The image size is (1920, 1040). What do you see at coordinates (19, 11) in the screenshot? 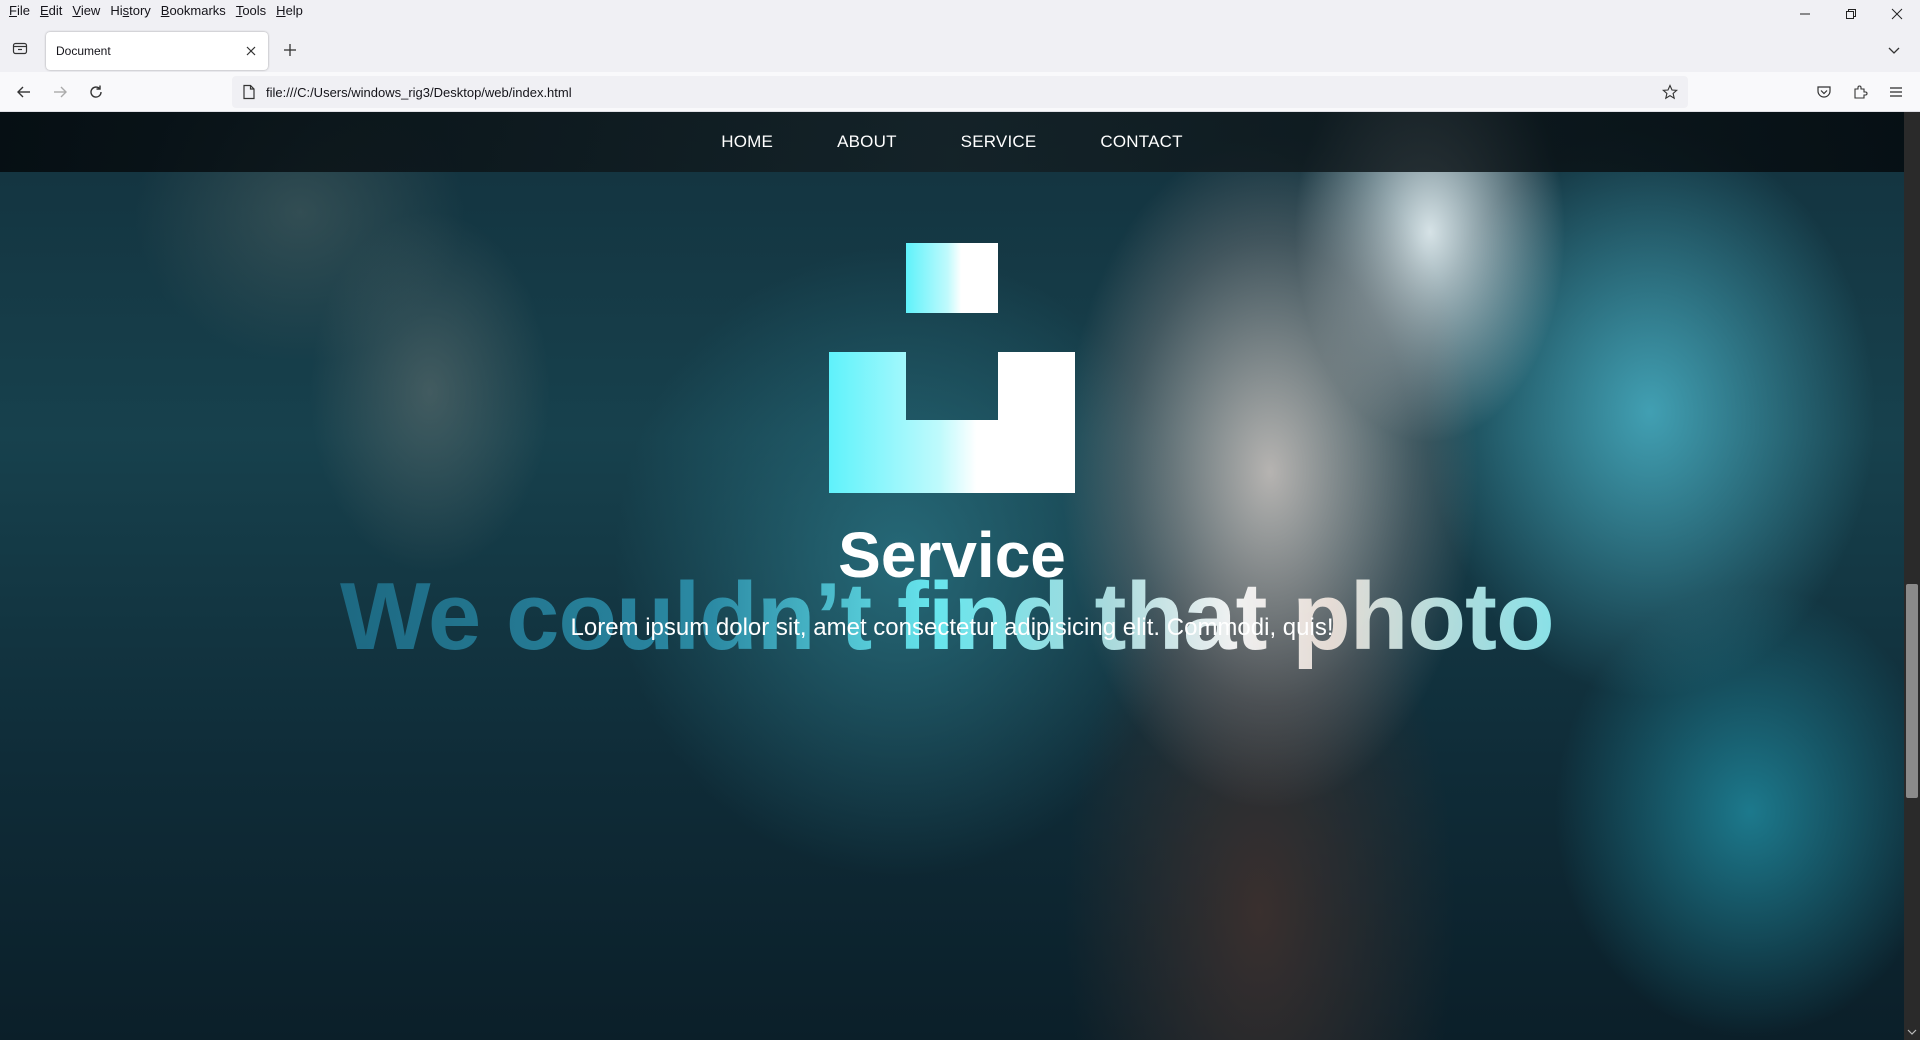
I see `menu-file: File` at bounding box center [19, 11].